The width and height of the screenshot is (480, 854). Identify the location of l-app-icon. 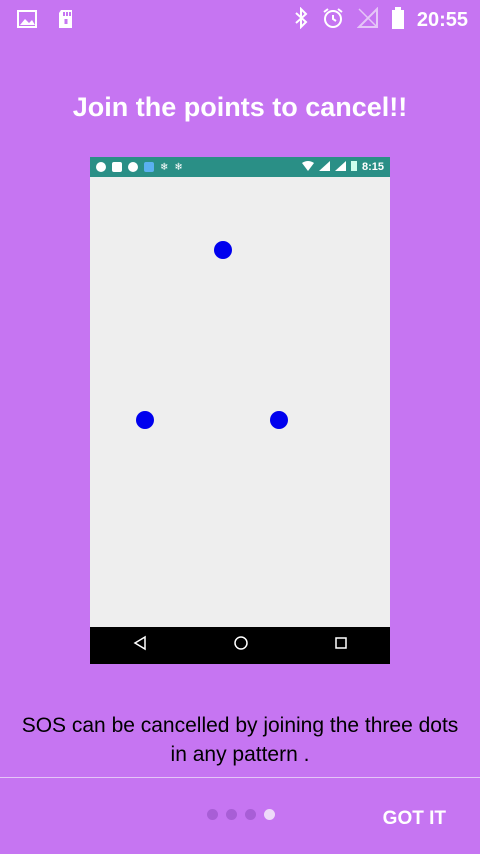
(117, 167).